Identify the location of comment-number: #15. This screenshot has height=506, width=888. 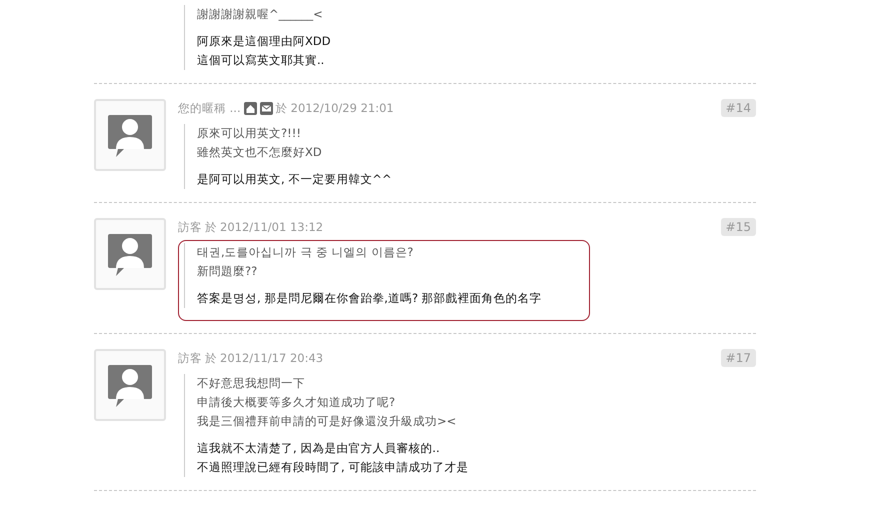
(738, 227).